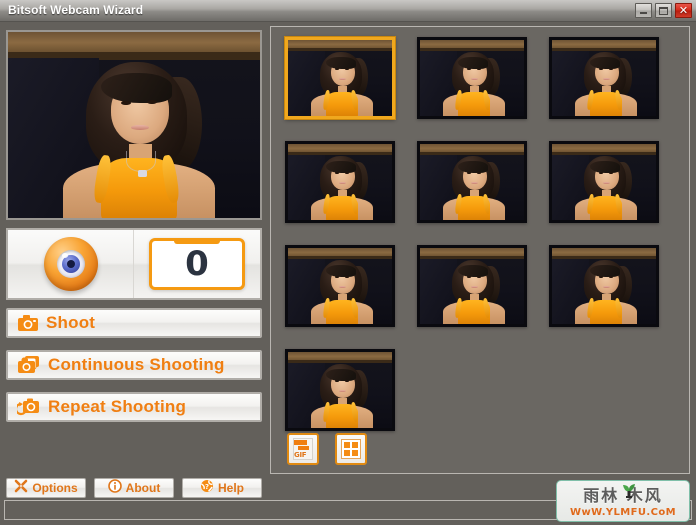 The image size is (696, 525). I want to click on window-controls: ✕, so click(663, 10).